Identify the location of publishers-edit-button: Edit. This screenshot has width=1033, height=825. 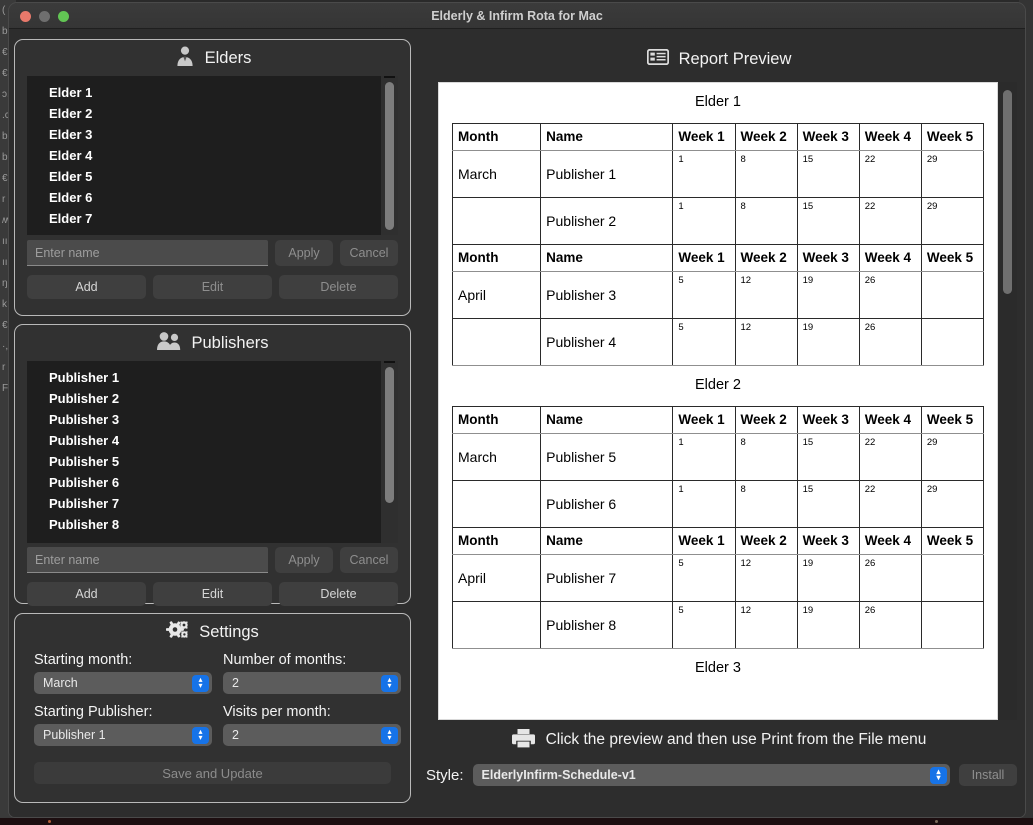
(212, 594).